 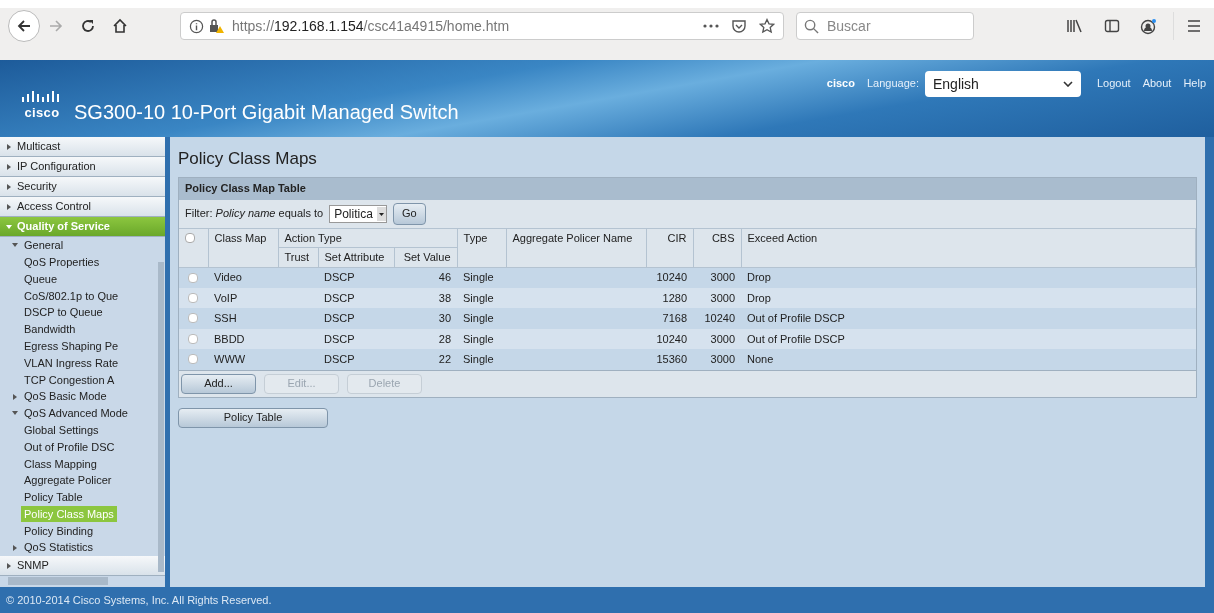 I want to click on reload-icon, so click(x=88, y=26).